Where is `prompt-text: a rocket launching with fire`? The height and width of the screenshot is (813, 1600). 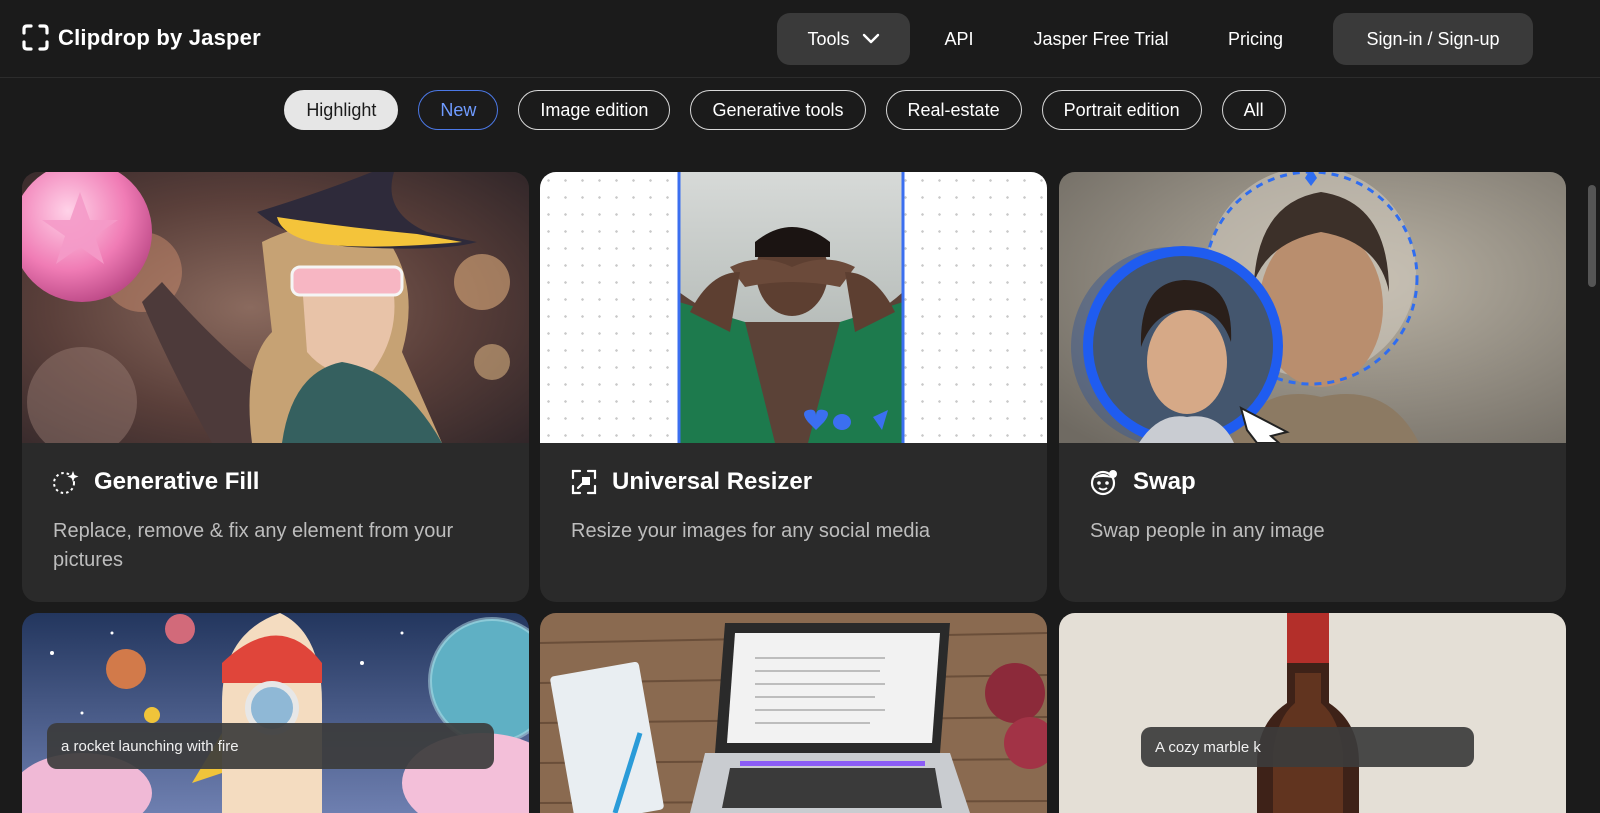 prompt-text: a rocket launching with fire is located at coordinates (150, 746).